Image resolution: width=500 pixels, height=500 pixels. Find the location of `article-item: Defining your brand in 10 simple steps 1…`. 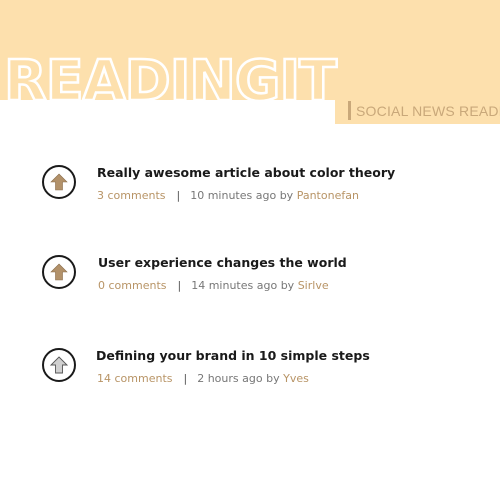

article-item: Defining your brand in 10 simple steps 1… is located at coordinates (250, 373).